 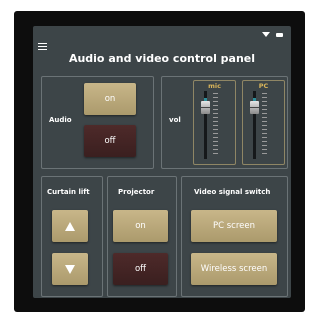 I want to click on pc-fader-scale, so click(x=264, y=125).